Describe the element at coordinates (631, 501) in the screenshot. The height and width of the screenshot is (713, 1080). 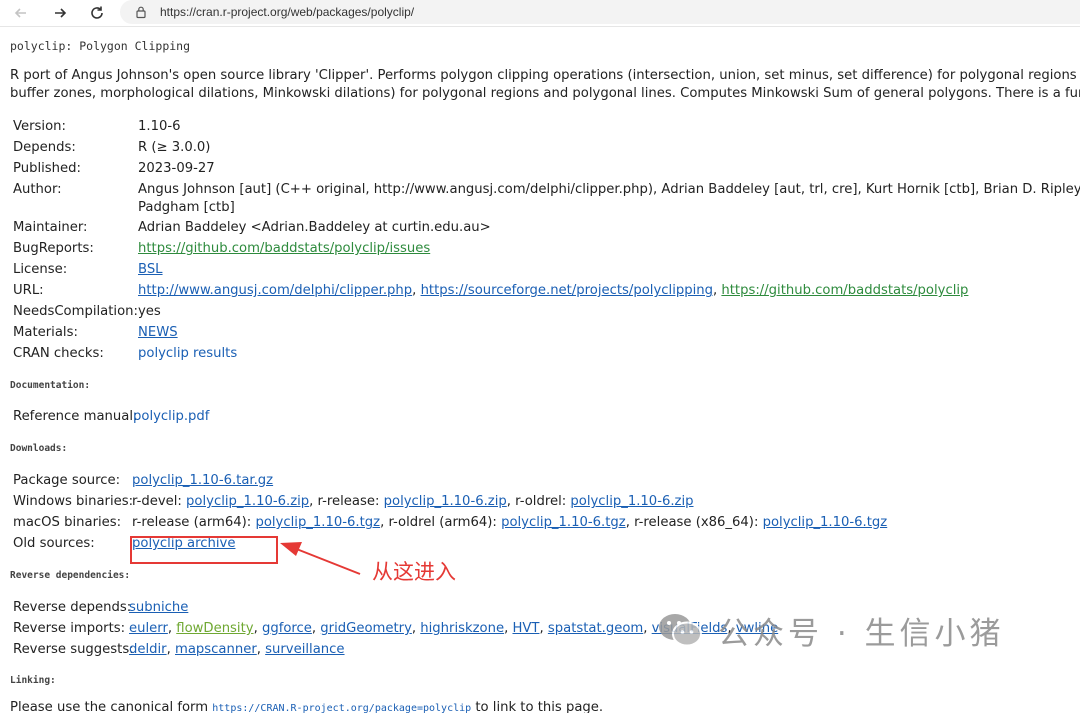
I see `win-oldrel-link: polyclip_1.10-6.zip` at that location.